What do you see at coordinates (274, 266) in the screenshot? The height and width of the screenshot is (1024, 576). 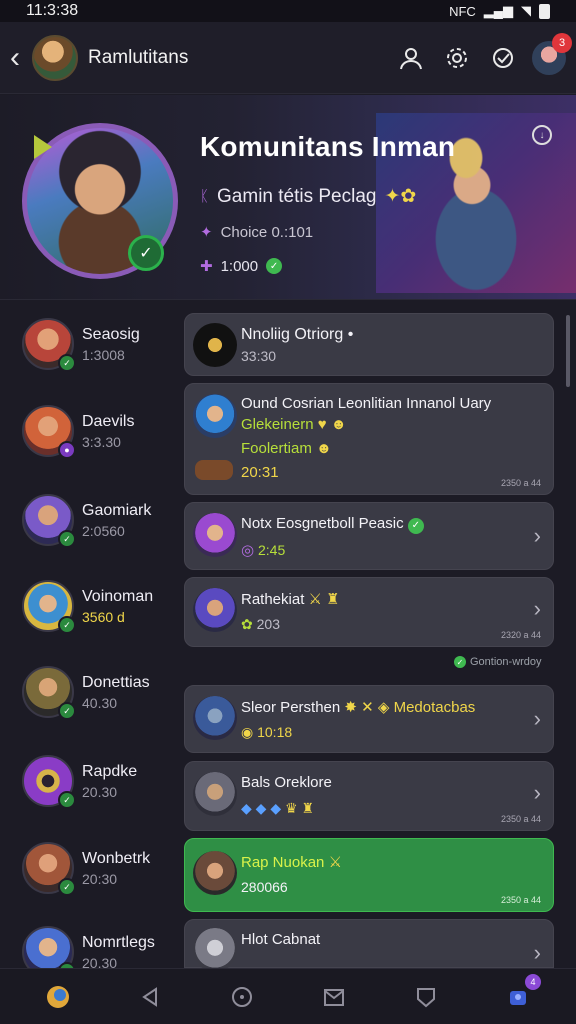 I see `online-check-icon: ✓` at bounding box center [274, 266].